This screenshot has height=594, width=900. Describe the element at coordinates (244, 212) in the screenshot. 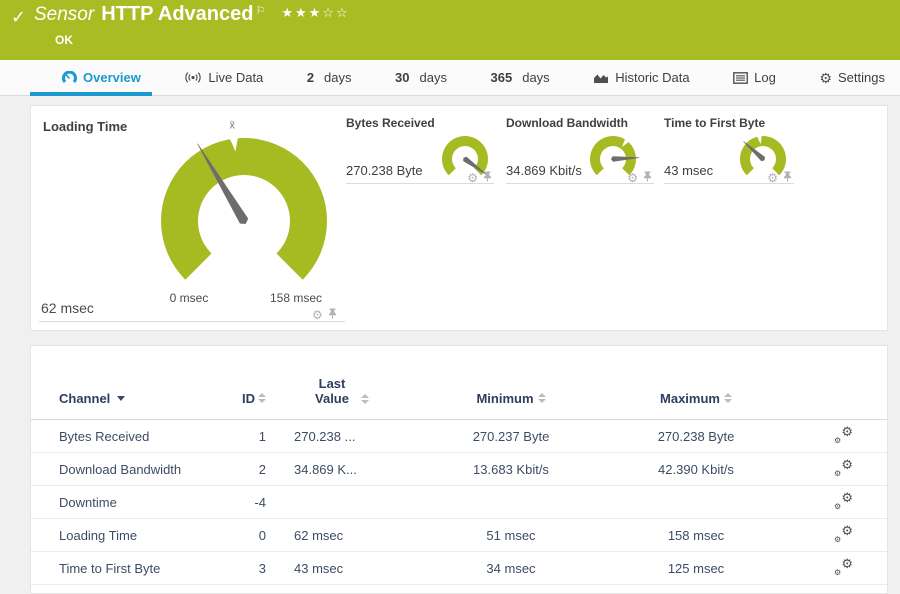

I see `loading-time-gauge: x̄` at that location.